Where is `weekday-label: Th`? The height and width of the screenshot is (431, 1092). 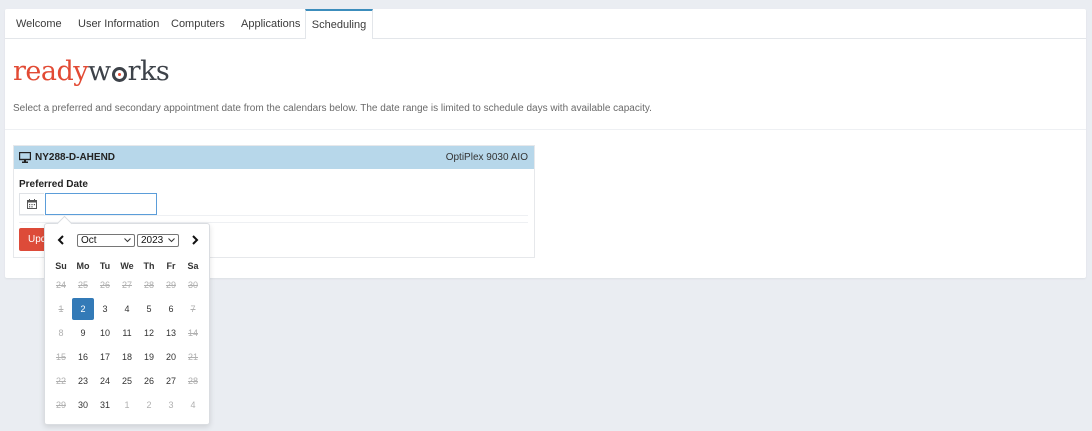
weekday-label: Th is located at coordinates (149, 266).